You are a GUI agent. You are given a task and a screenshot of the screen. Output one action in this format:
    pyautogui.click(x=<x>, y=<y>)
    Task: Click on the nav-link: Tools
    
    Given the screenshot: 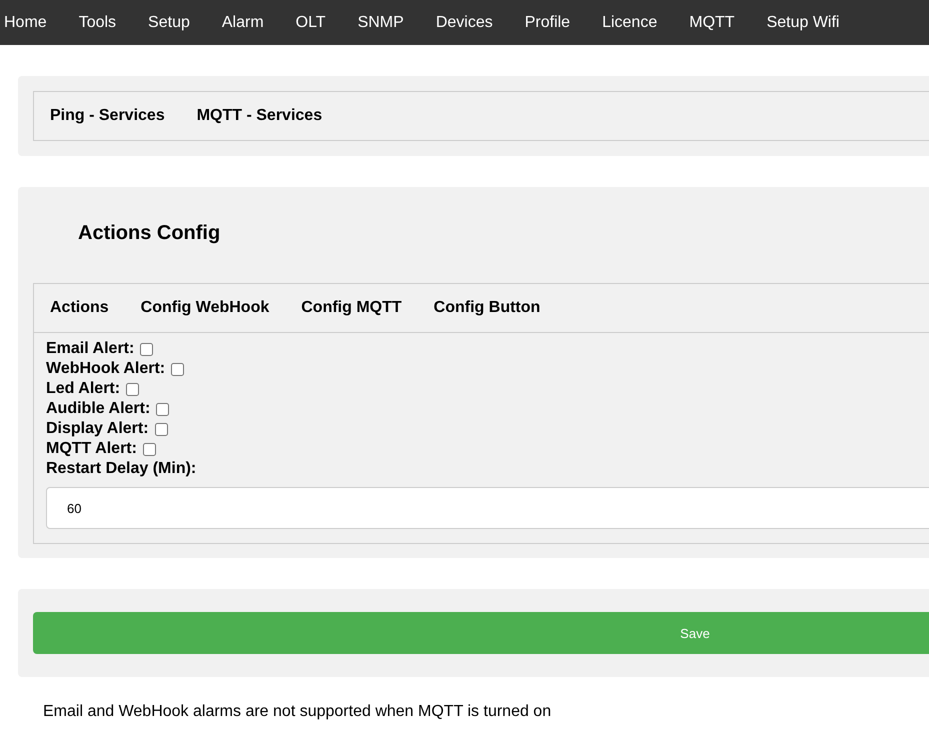 What is the action you would take?
    pyautogui.click(x=97, y=23)
    